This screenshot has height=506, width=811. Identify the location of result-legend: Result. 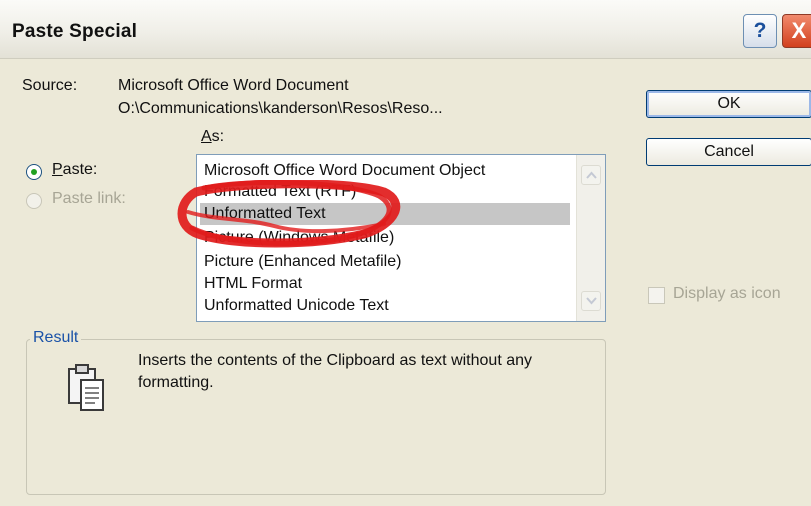
(56, 338).